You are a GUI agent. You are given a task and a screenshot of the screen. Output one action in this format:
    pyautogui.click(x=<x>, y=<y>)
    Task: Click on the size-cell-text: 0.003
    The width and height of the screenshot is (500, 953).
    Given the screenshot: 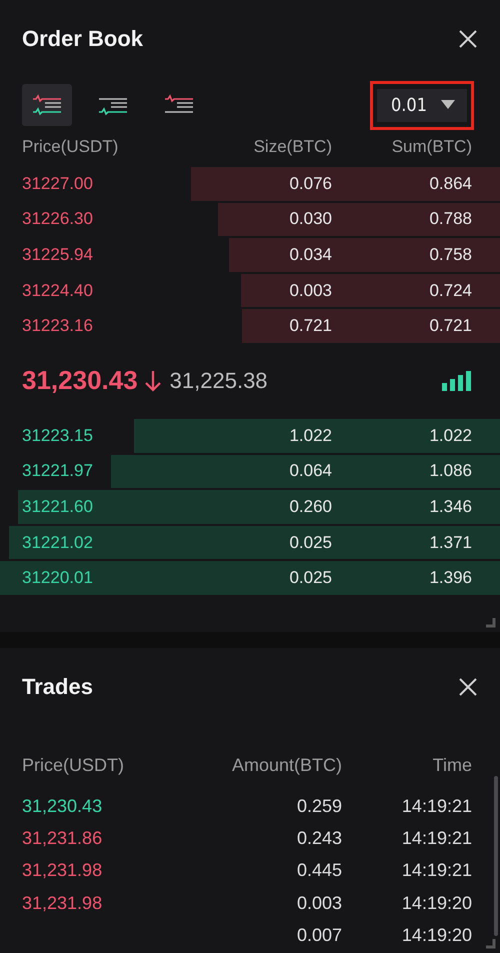 What is the action you would take?
    pyautogui.click(x=310, y=290)
    